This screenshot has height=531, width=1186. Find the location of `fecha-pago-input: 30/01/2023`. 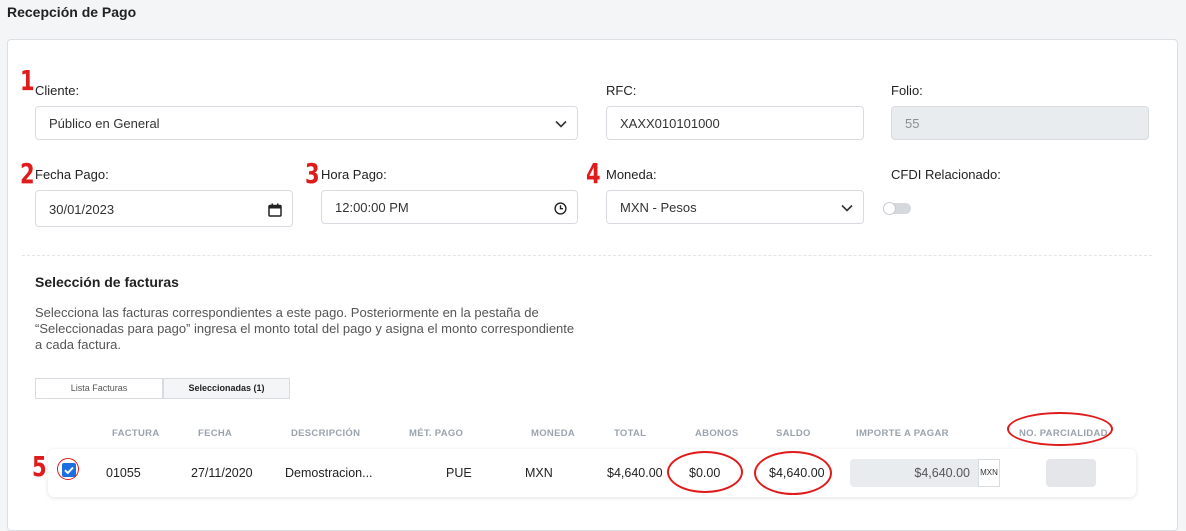

fecha-pago-input: 30/01/2023 is located at coordinates (164, 208).